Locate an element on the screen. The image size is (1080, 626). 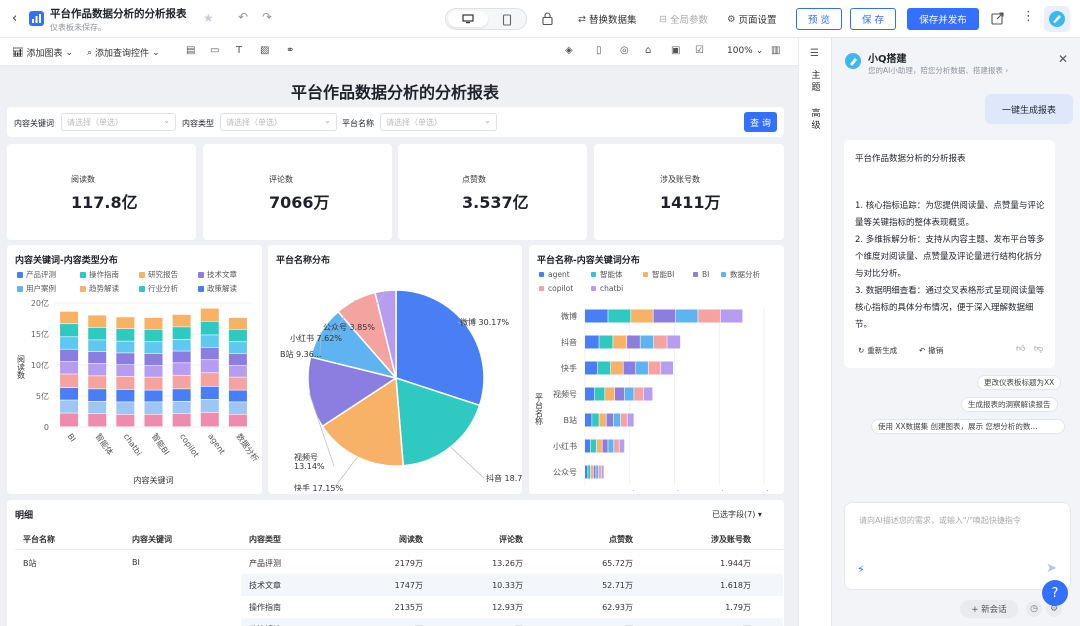
column-header: 内容类型 is located at coordinates (265, 539).